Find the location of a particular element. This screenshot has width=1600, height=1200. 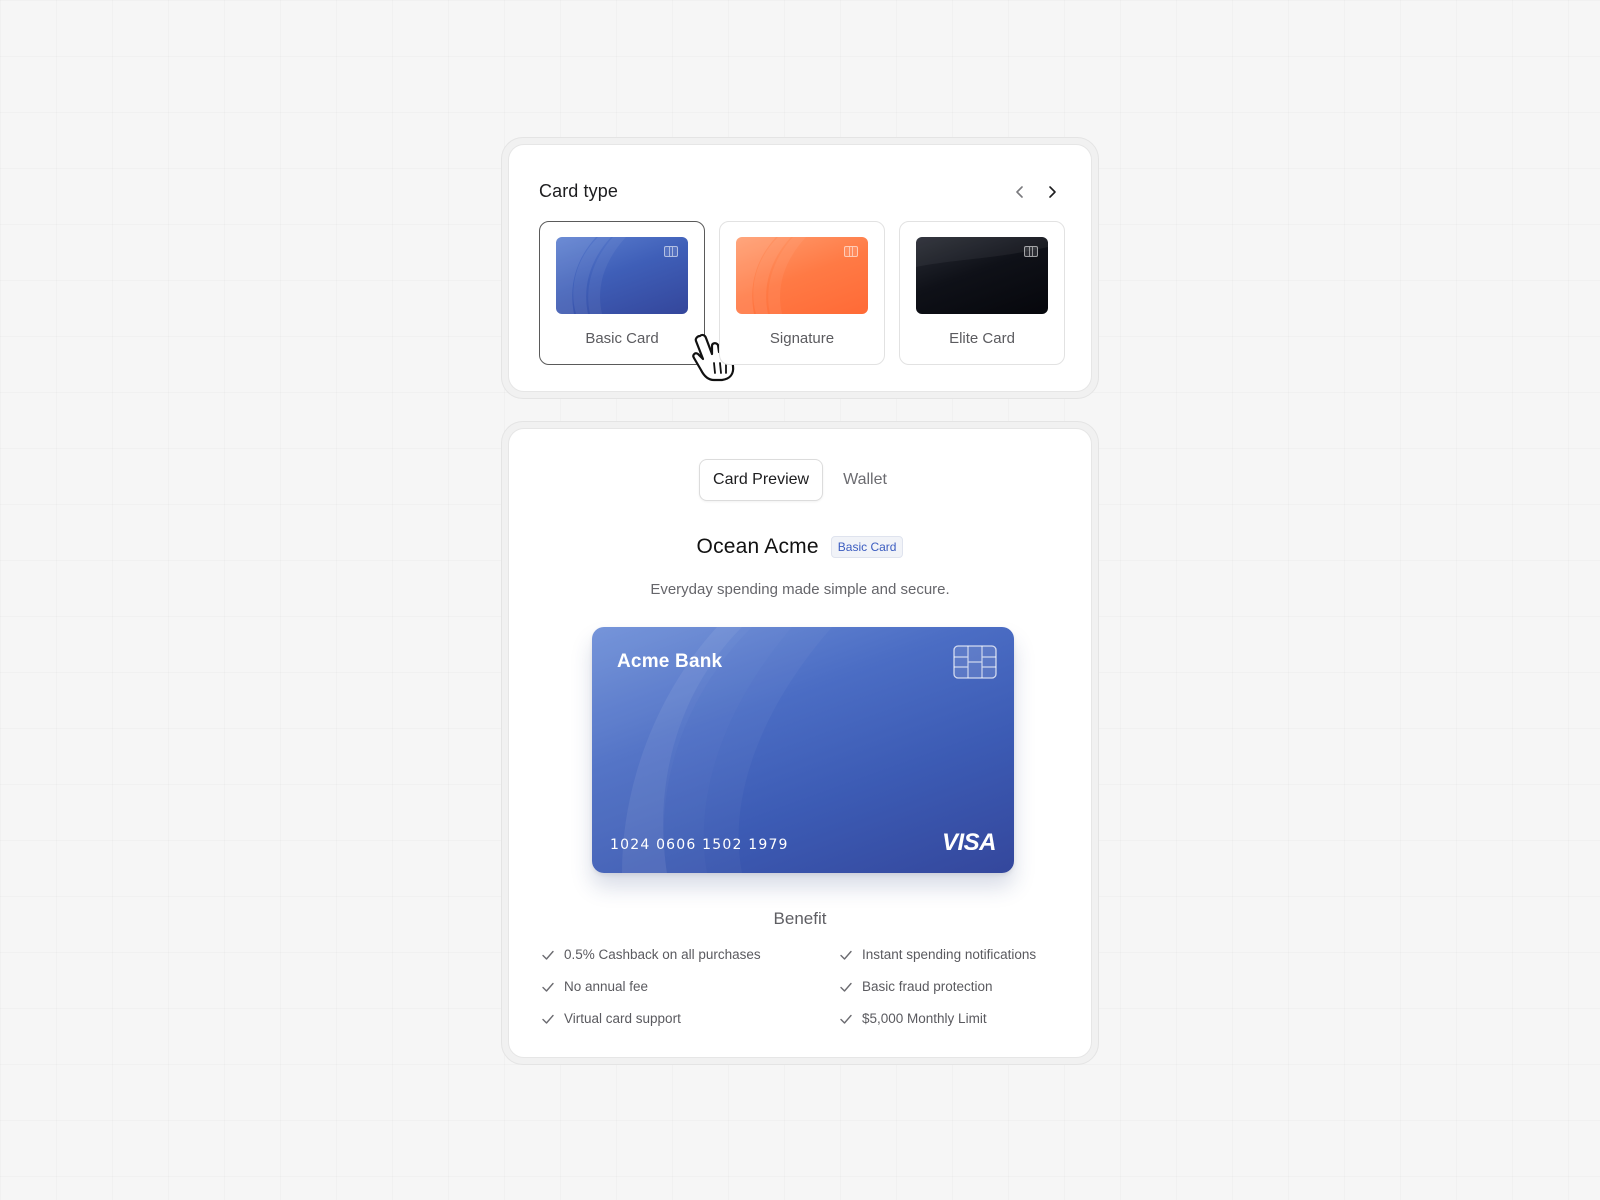

benefit-item: Virtual card support is located at coordinates (690, 1018).